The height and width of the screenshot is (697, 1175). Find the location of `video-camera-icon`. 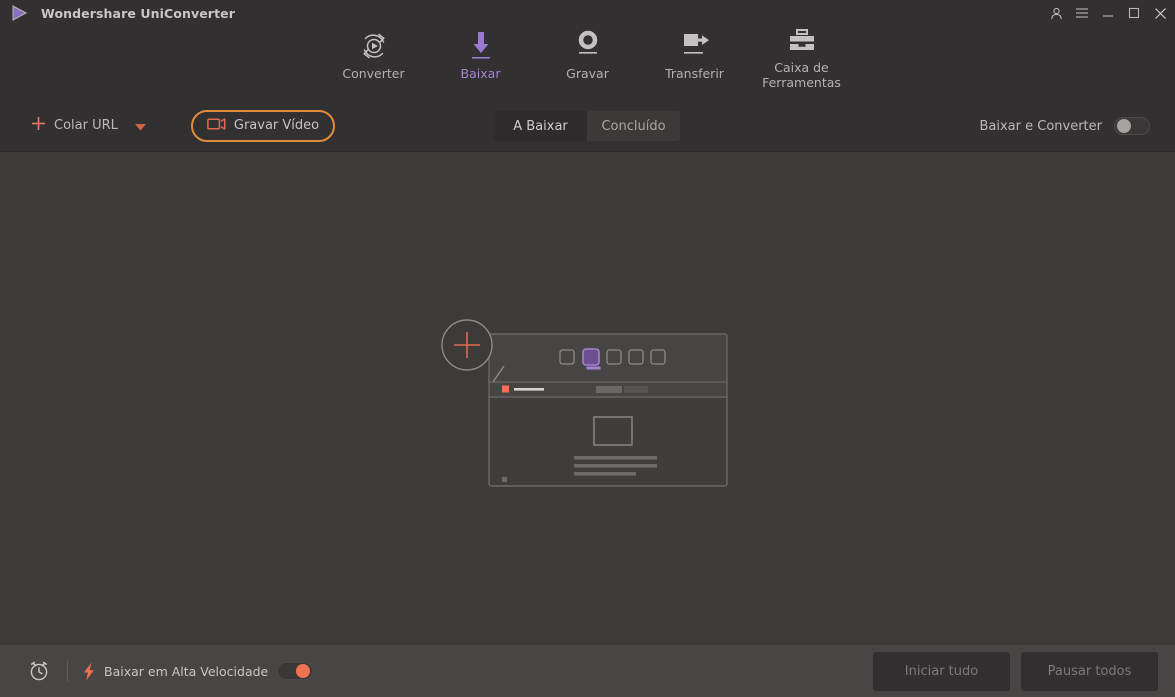

video-camera-icon is located at coordinates (216, 125).